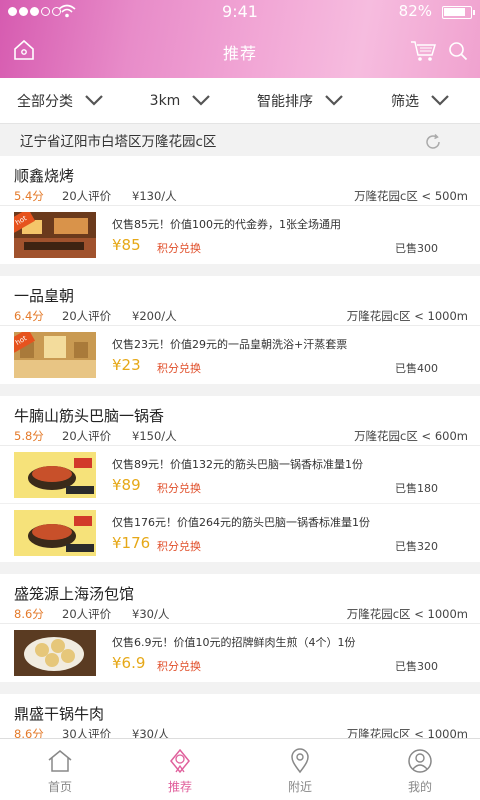 Image resolution: width=480 pixels, height=800 pixels. I want to click on tab-mine: 我的, so click(420, 769).